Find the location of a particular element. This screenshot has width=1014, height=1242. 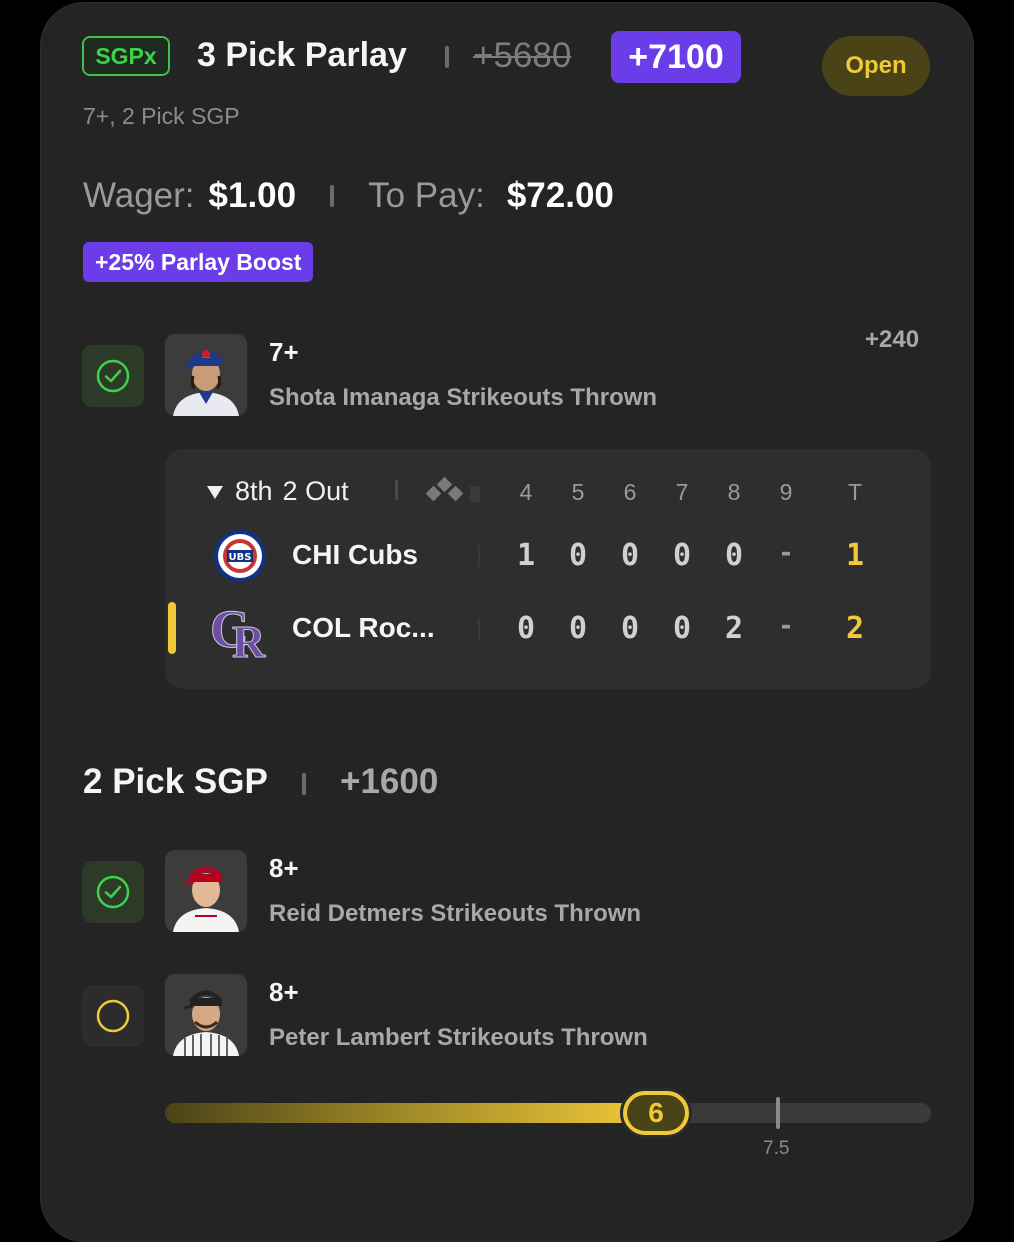

outs-count: 2 Out is located at coordinates (315, 491).